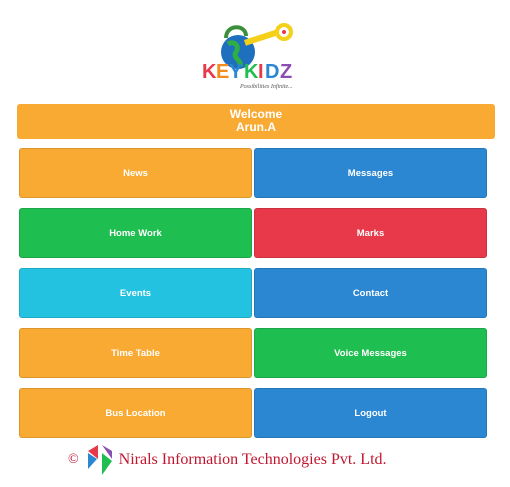  I want to click on welcome-banner: Welcome Arun.A, so click(256, 121).